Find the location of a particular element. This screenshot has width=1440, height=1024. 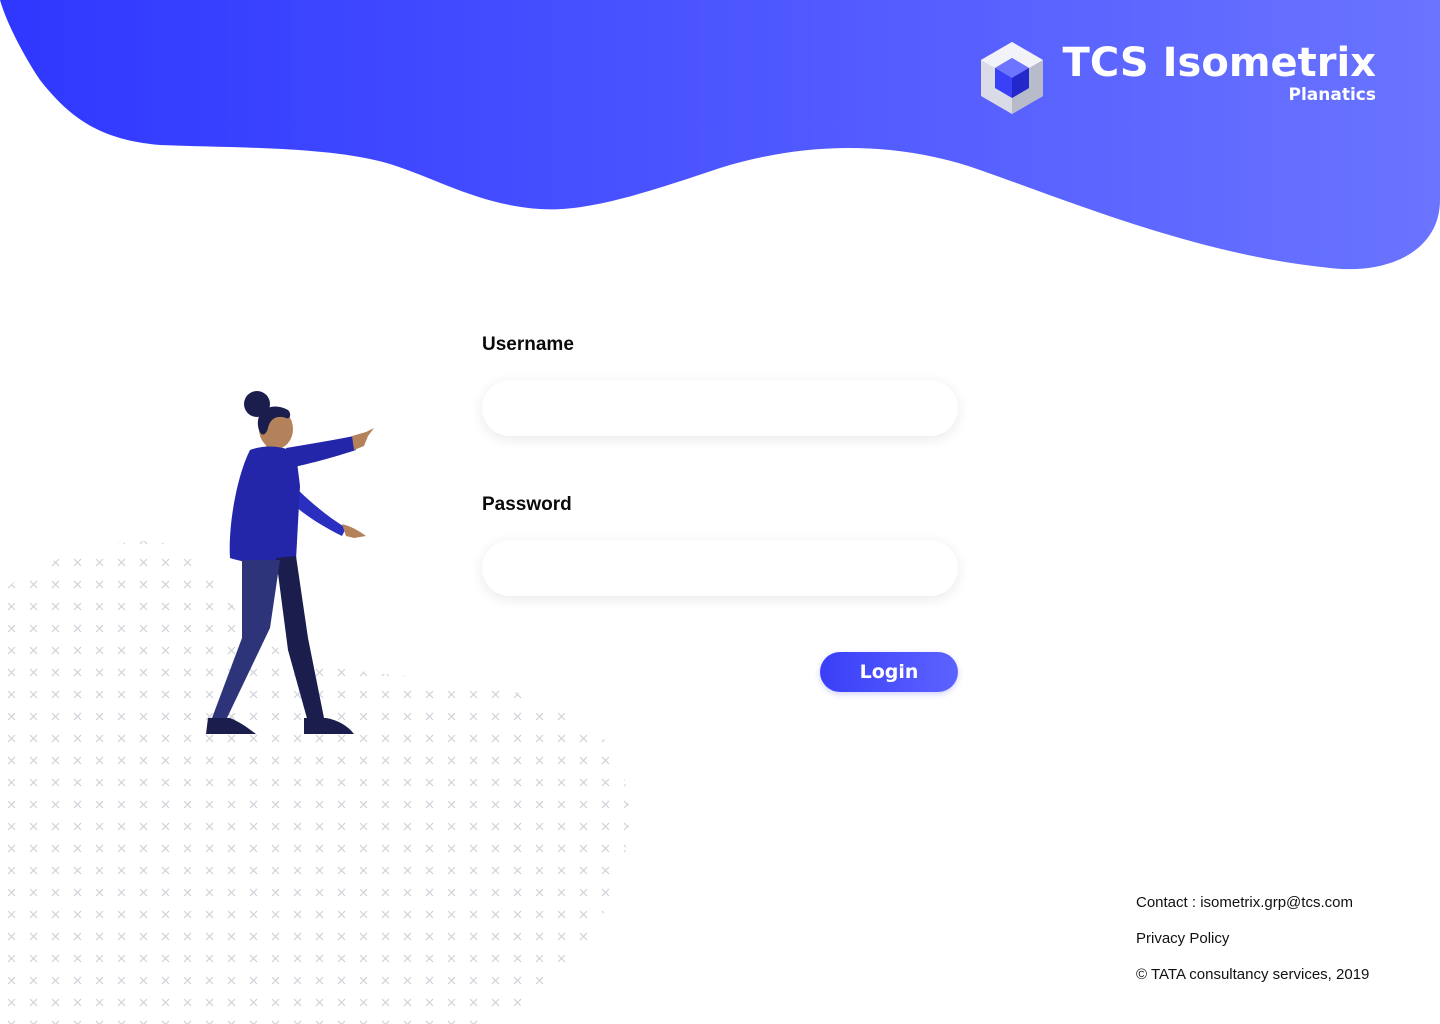

login-form: Username Password Login is located at coordinates (720, 513).